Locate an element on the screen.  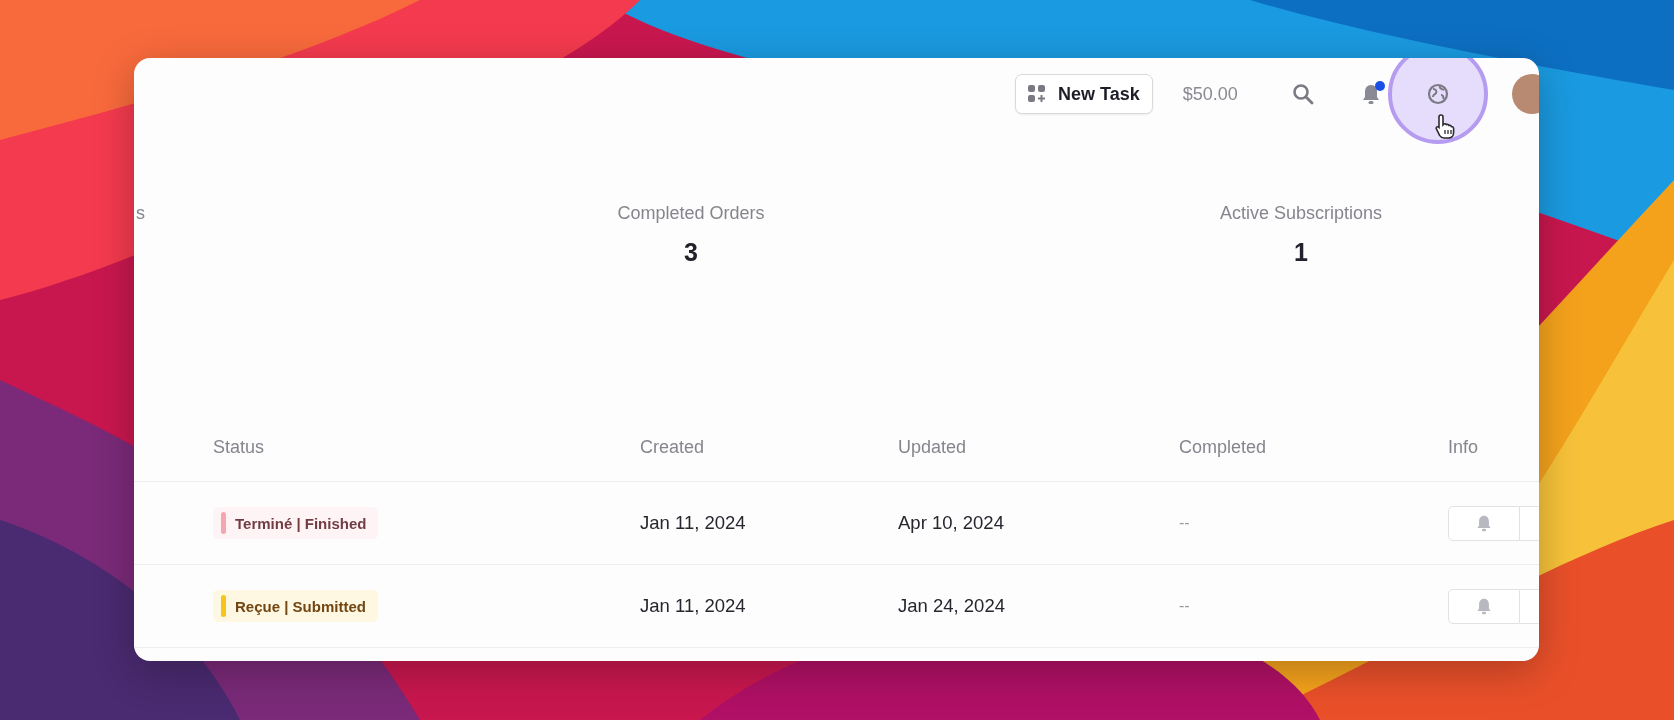
stat-label: Active Subscriptions is located at coordinates (1301, 213).